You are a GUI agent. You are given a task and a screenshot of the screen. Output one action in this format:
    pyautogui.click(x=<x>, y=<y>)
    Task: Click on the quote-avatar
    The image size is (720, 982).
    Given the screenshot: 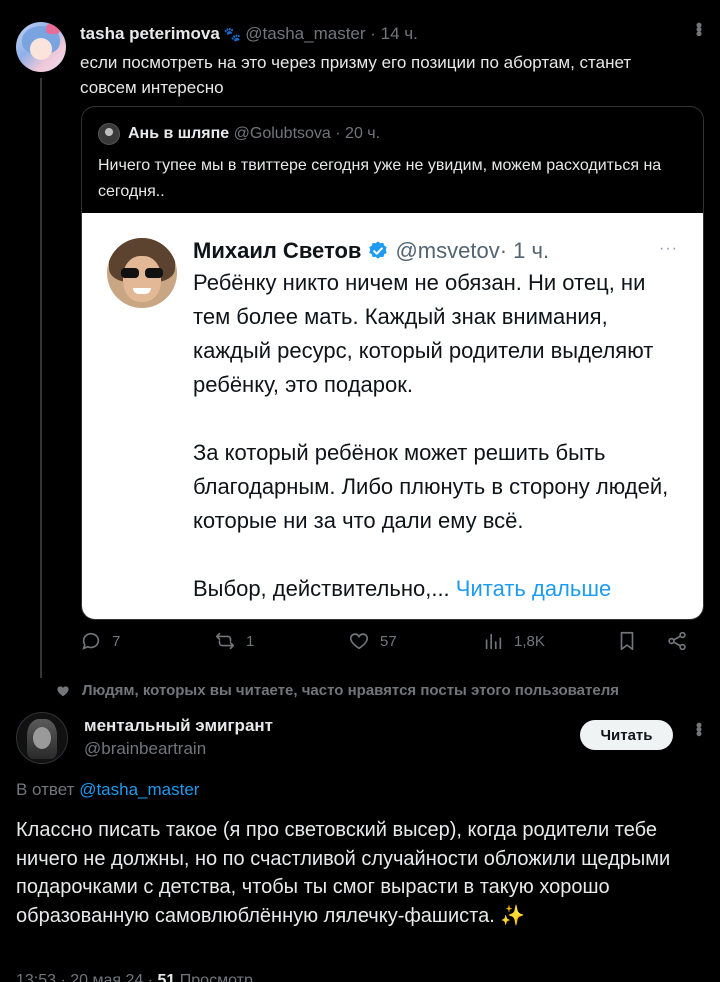 What is the action you would take?
    pyautogui.click(x=109, y=134)
    